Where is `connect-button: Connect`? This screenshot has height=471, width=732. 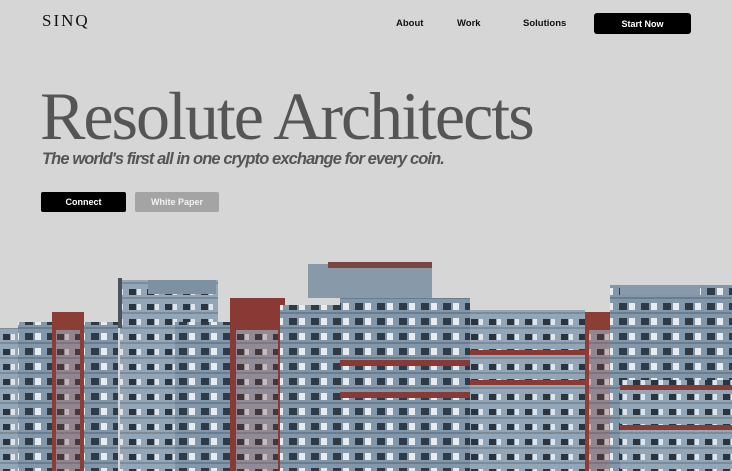
connect-button: Connect is located at coordinates (83, 202).